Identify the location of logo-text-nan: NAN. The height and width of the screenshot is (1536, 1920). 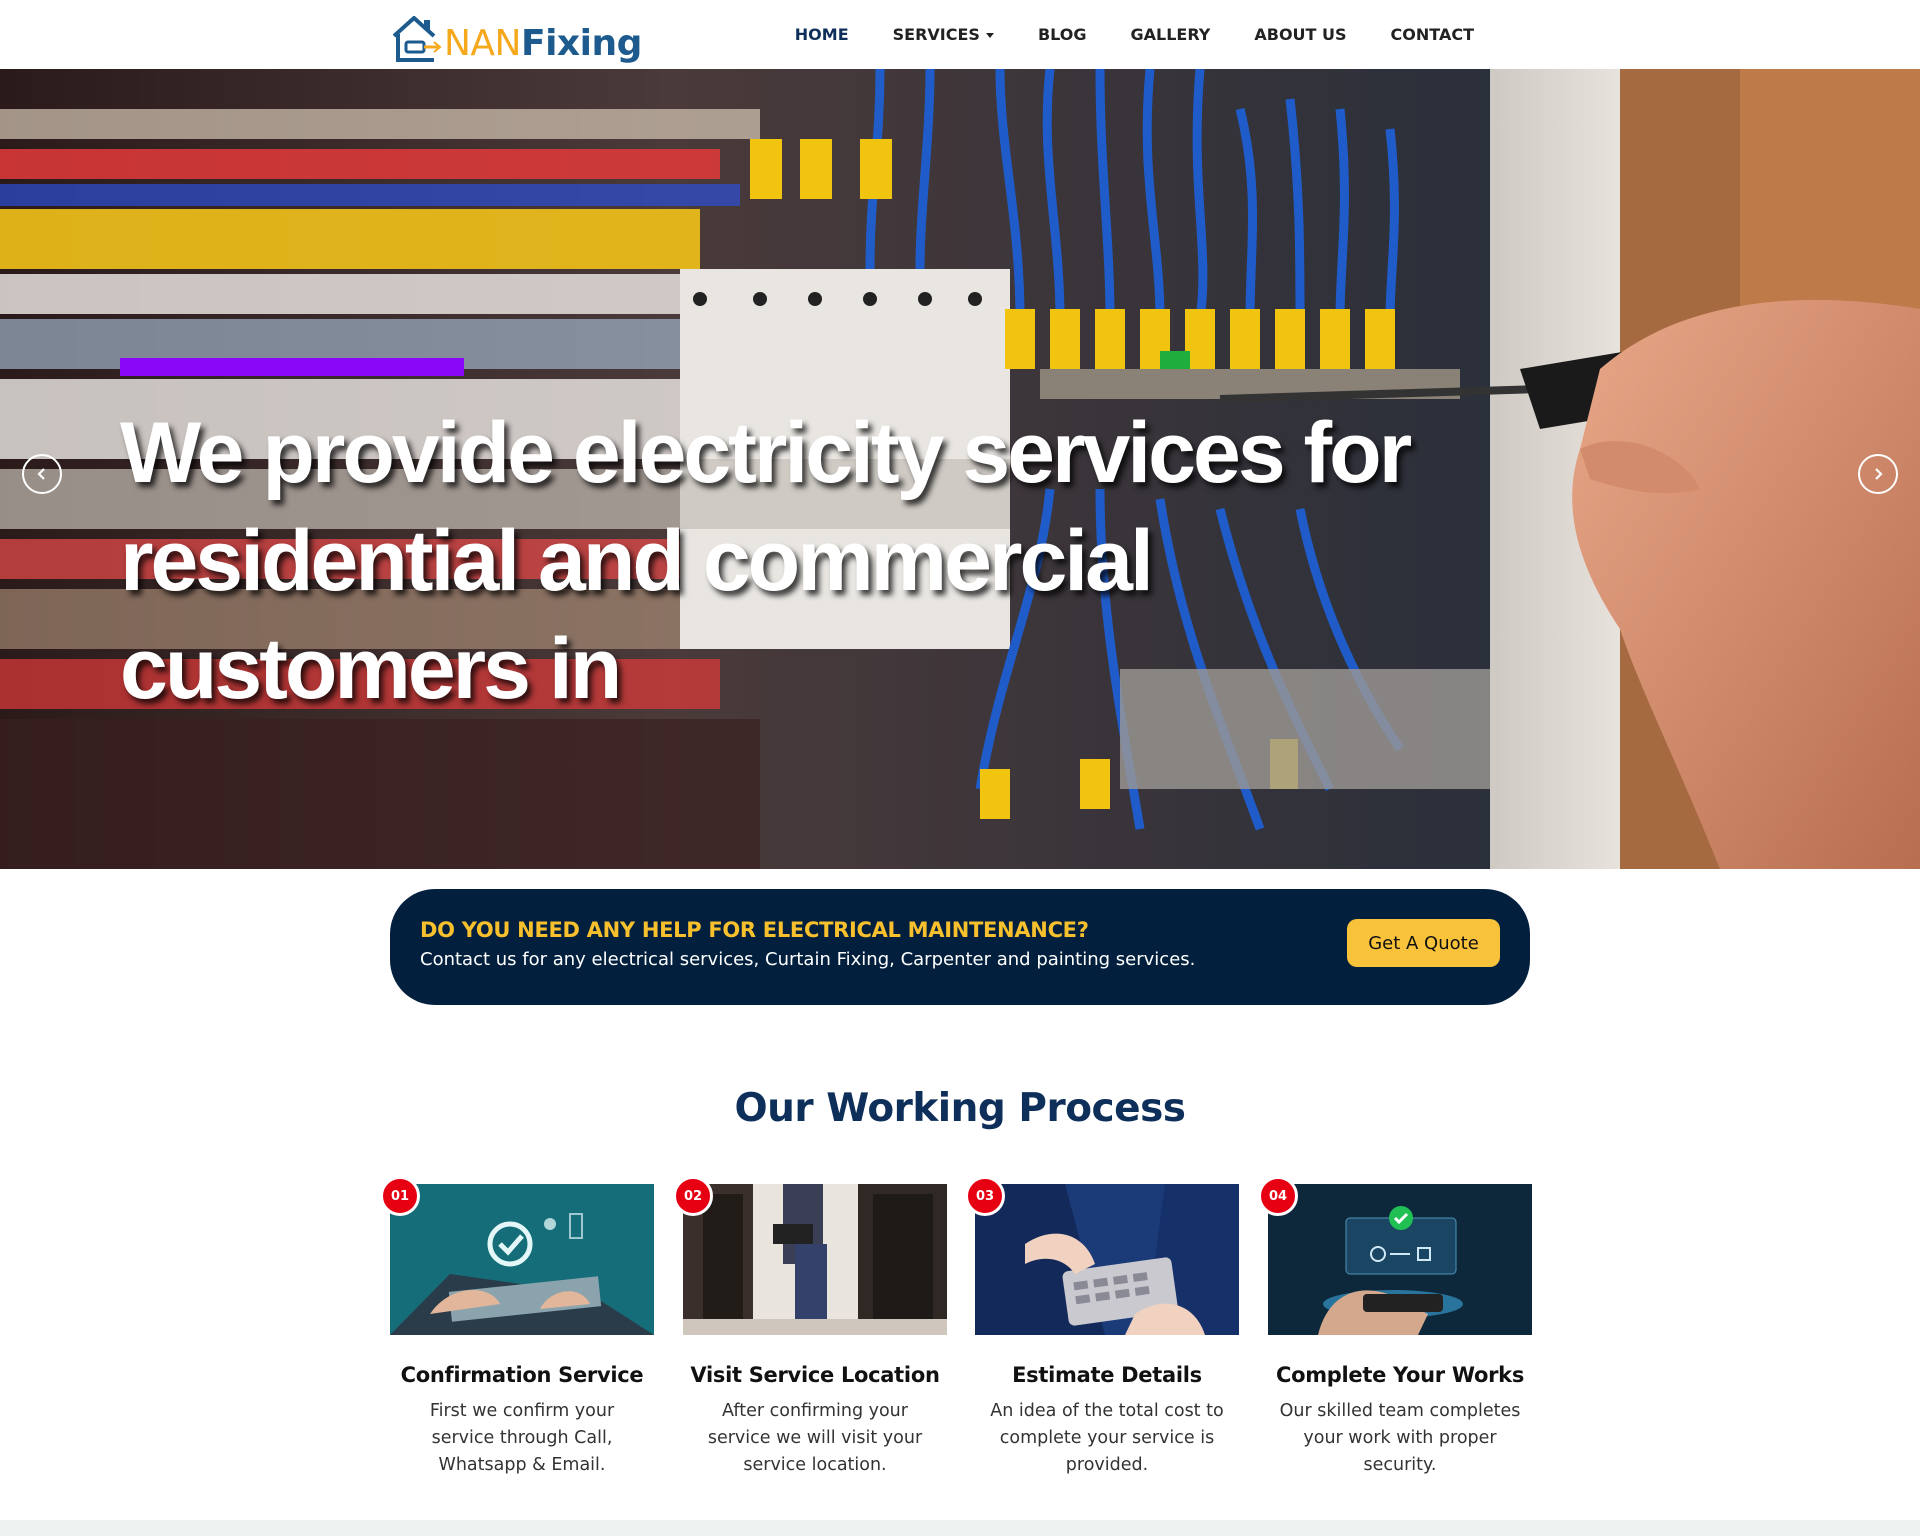
(483, 43).